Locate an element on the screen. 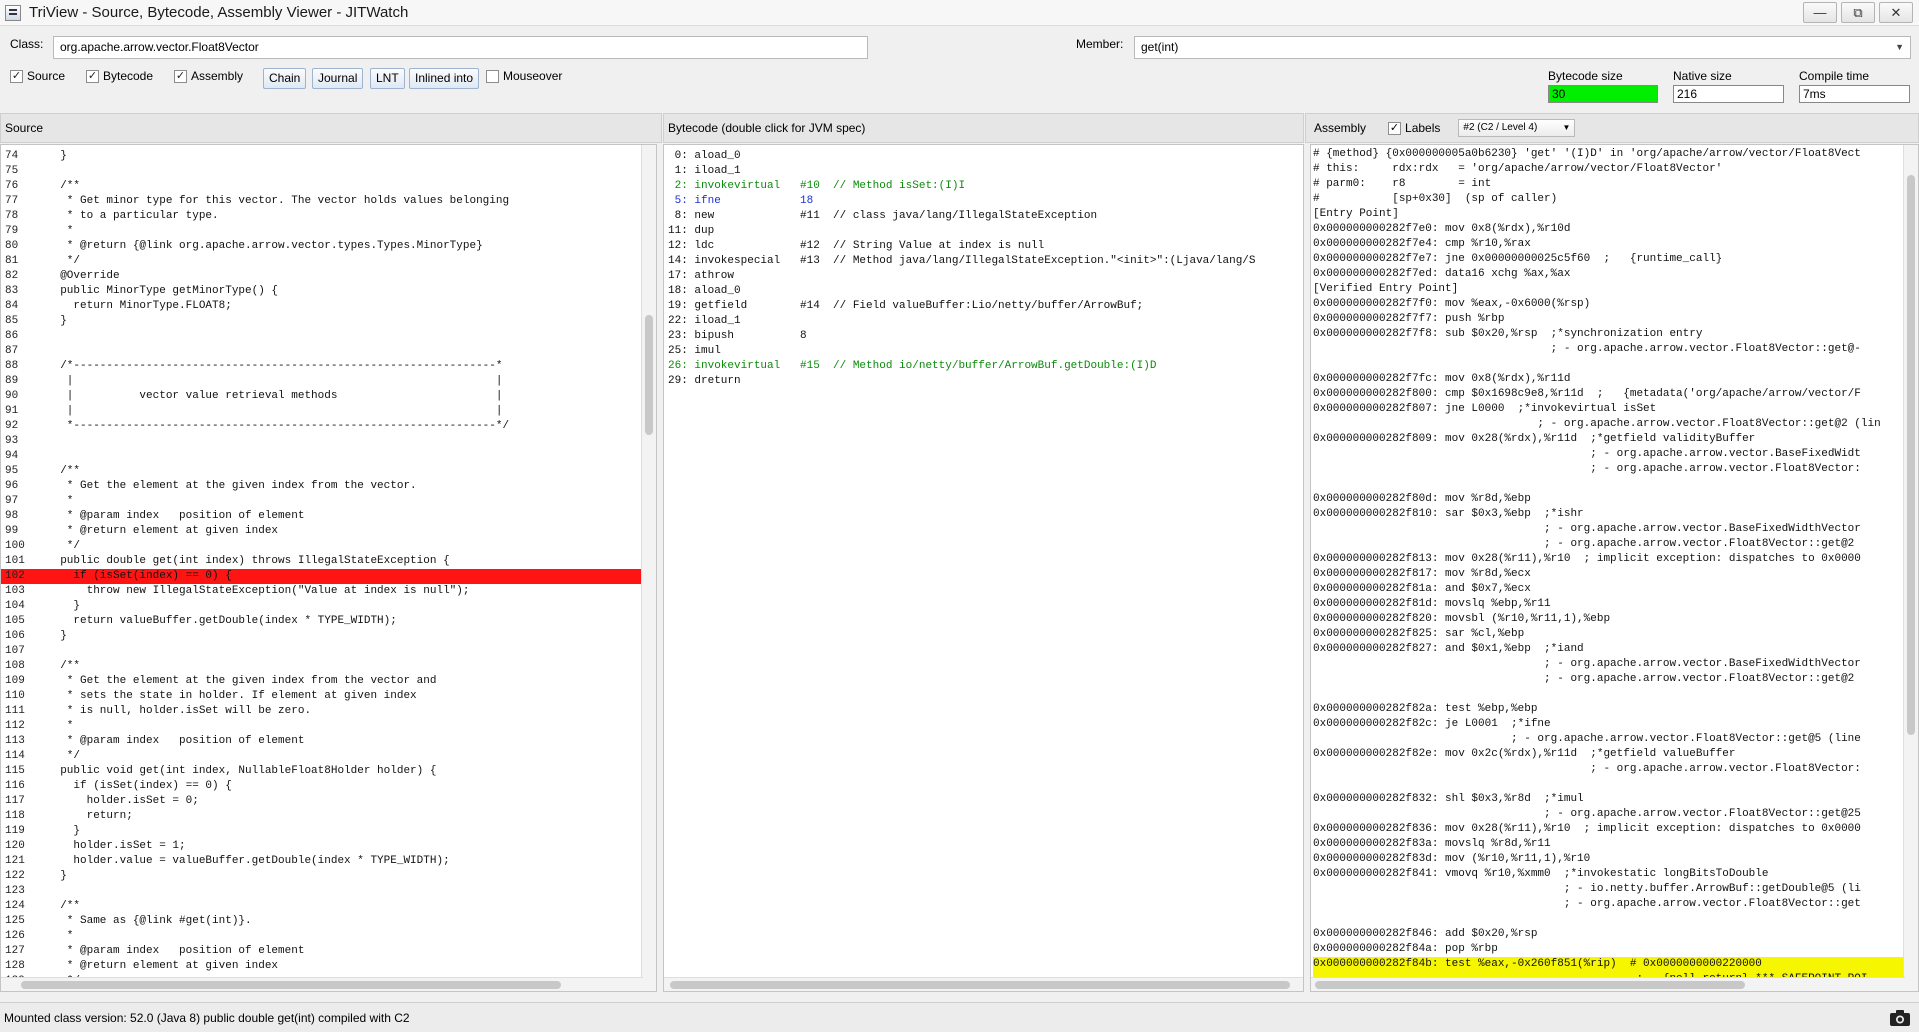  bytecode-instruction: 5: ifne 18 is located at coordinates (985, 201).